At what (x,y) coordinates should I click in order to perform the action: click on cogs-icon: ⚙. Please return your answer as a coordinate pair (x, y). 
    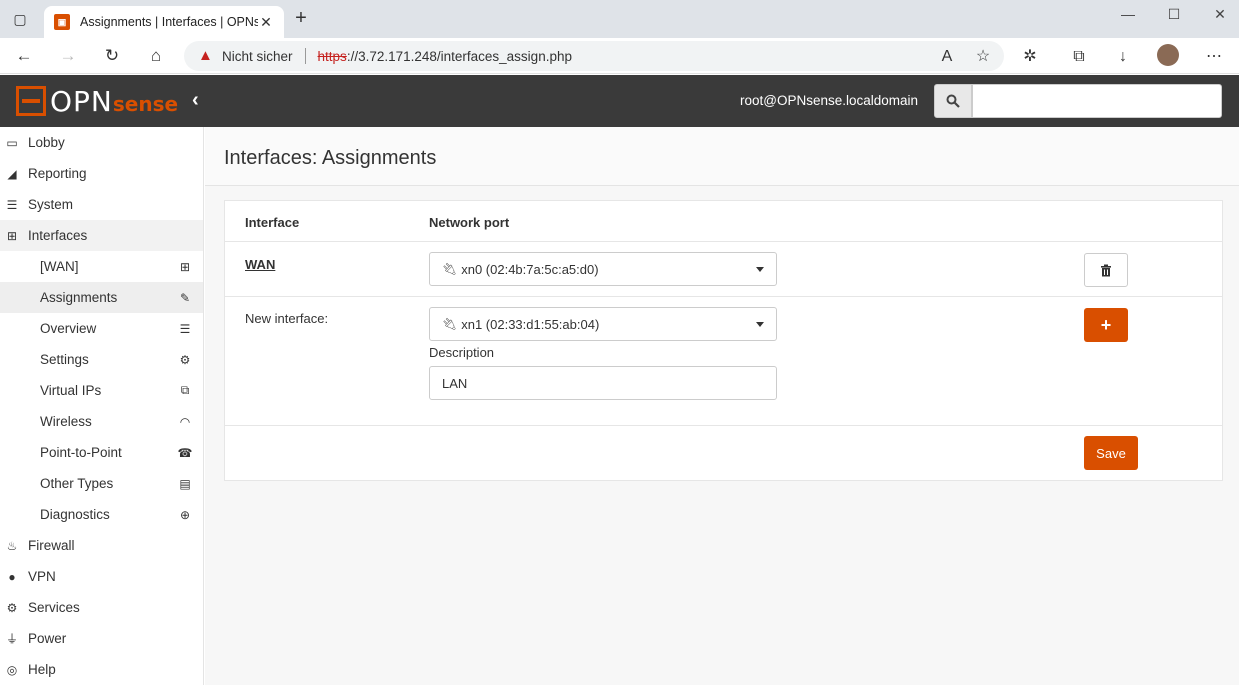
    Looking at the image, I should click on (185, 359).